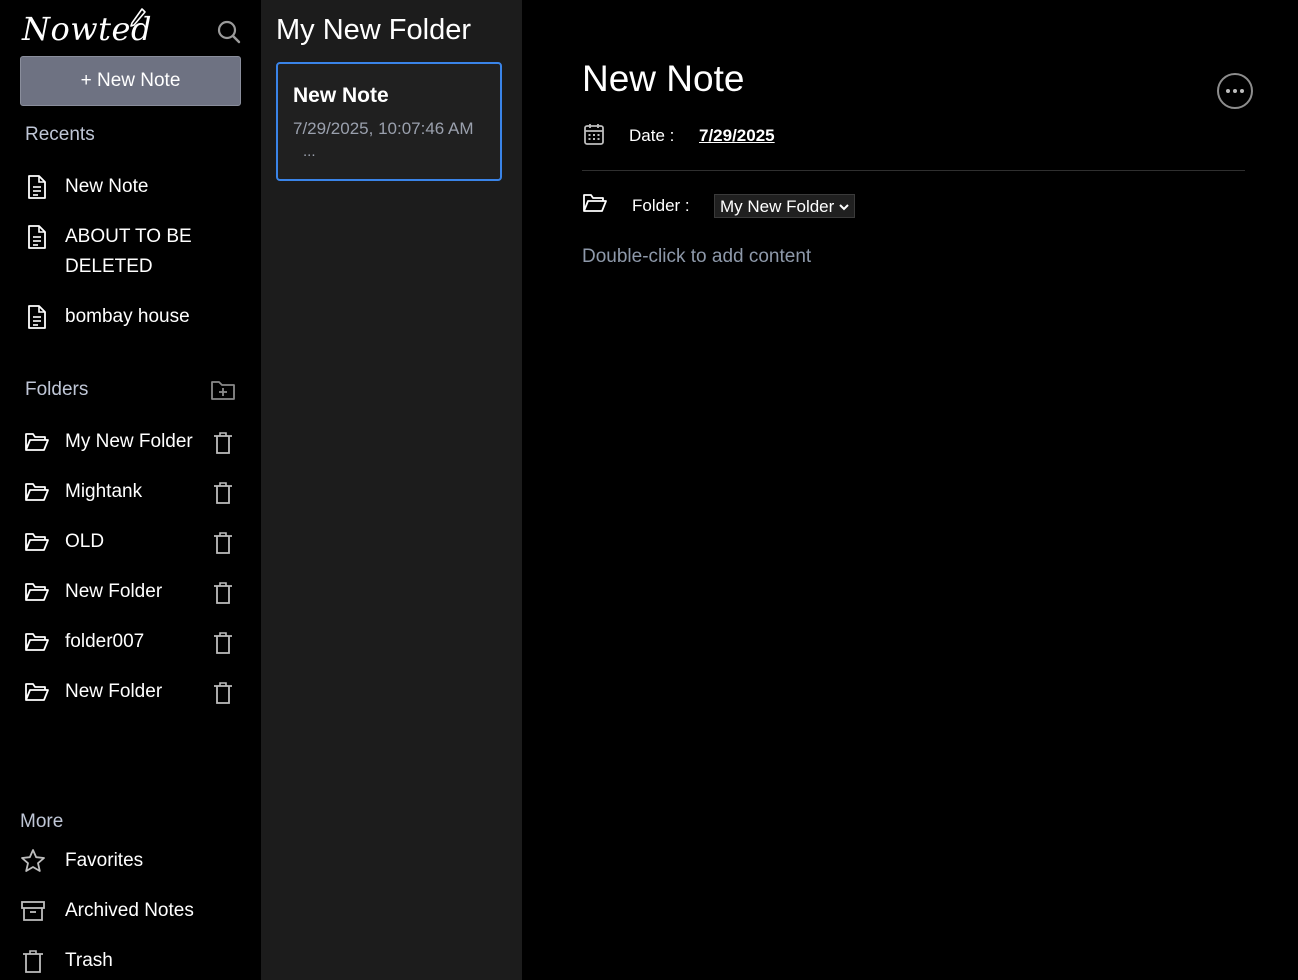 This screenshot has height=980, width=1298. I want to click on recent-item: New Note, so click(137, 187).